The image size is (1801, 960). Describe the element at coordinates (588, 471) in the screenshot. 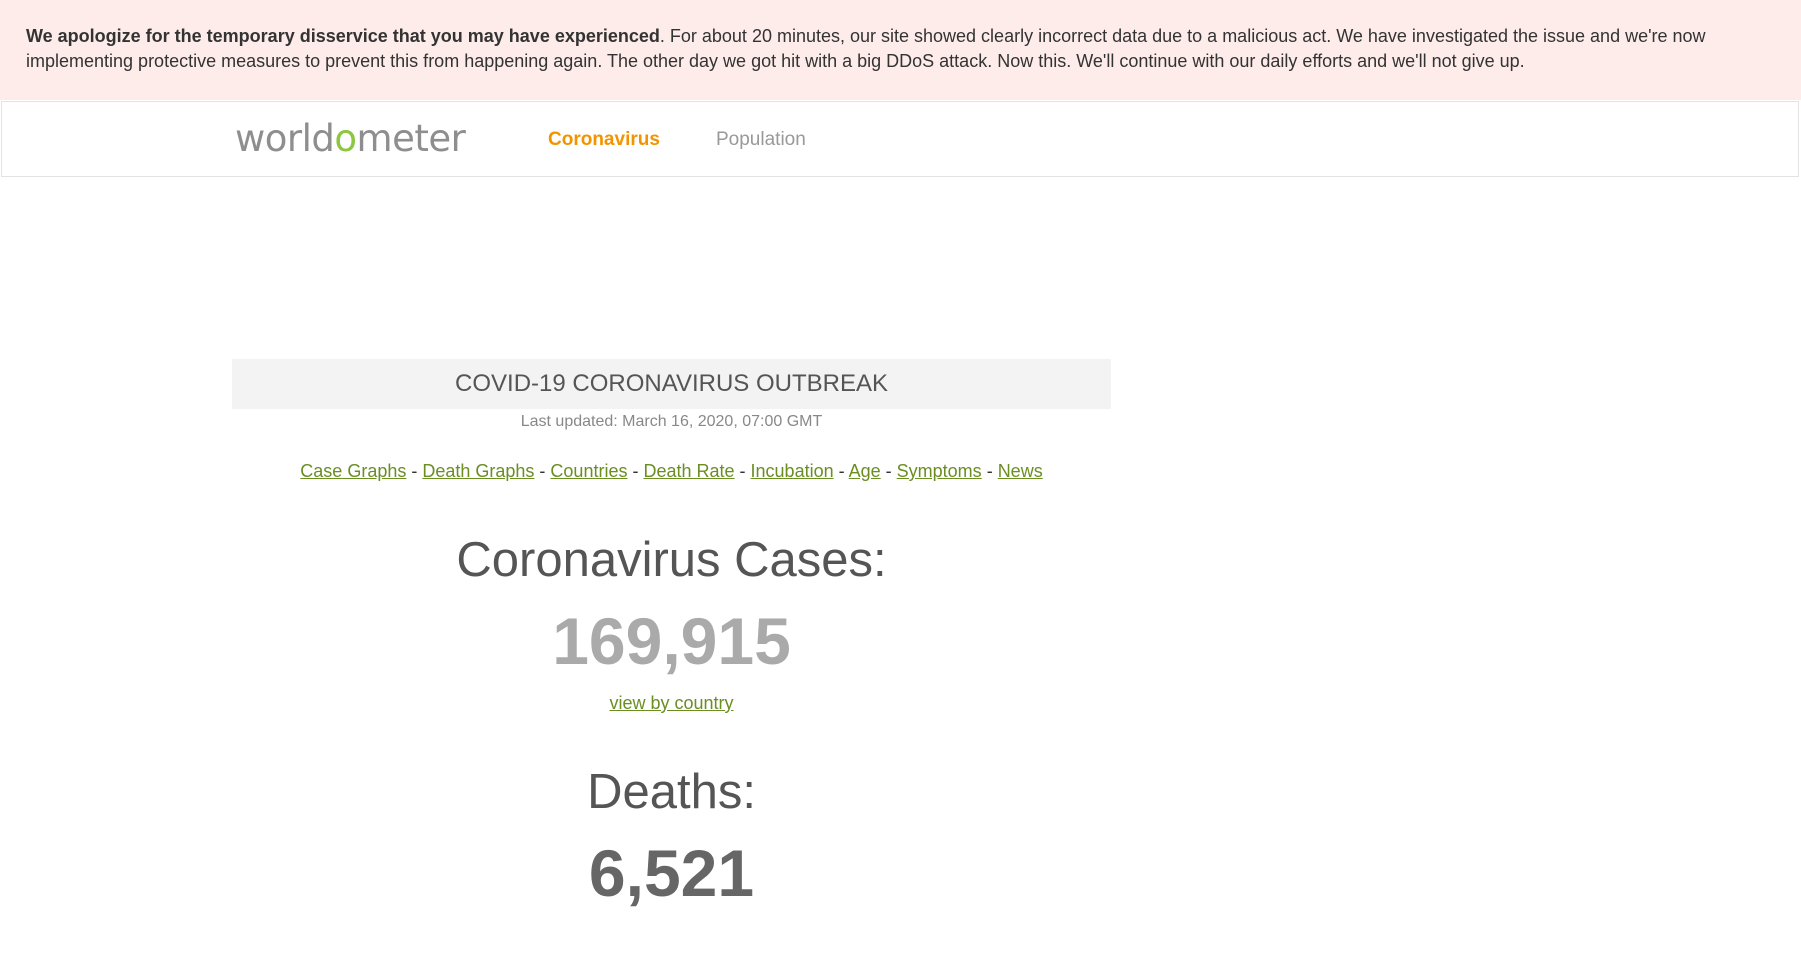

I see `link-countries: Countries` at that location.